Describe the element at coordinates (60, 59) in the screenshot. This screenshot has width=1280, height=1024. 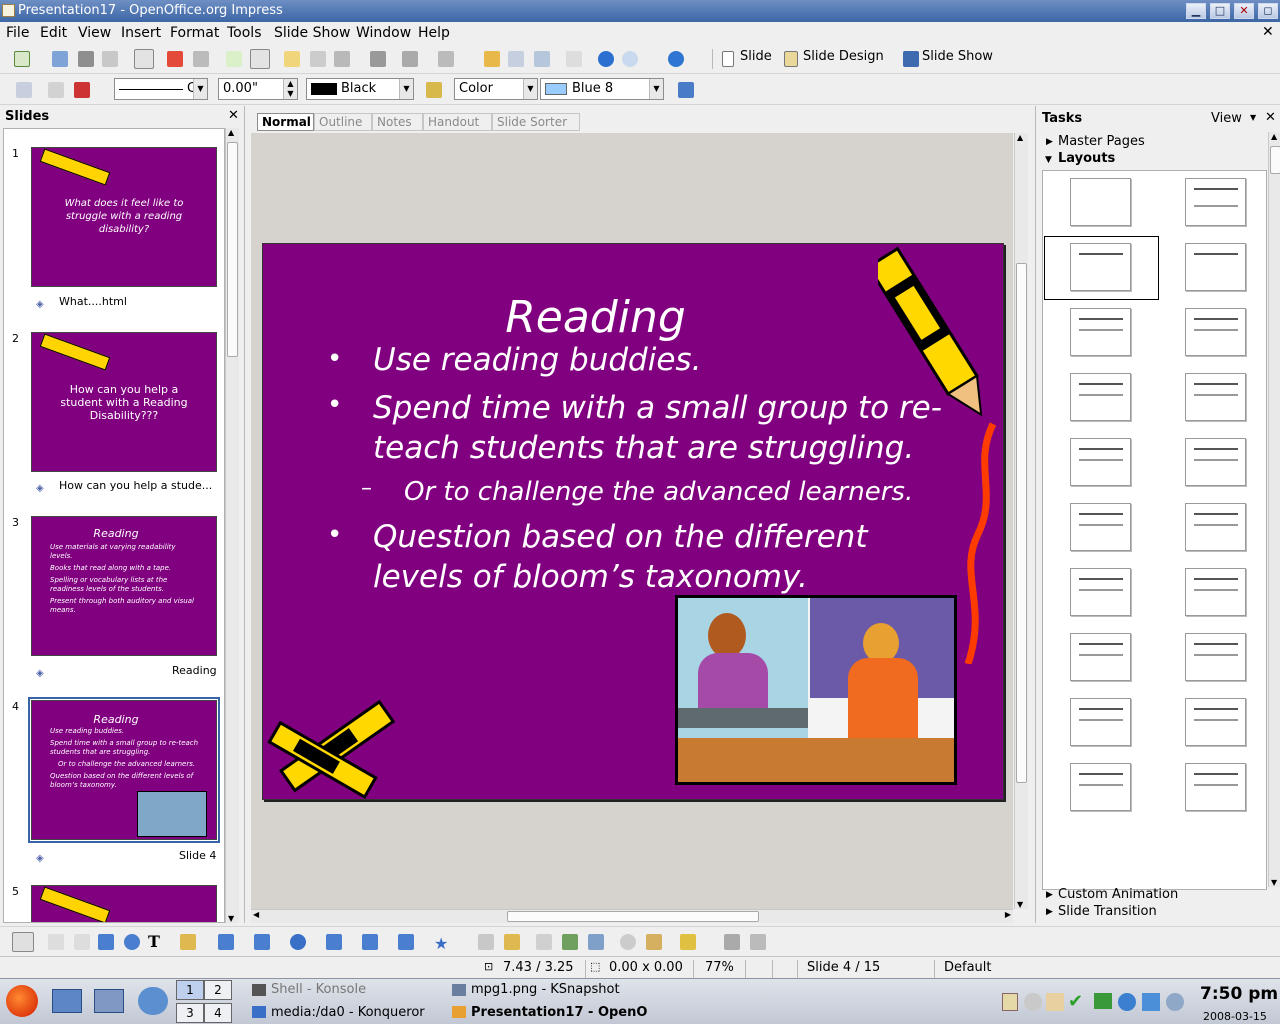
I see `open-icon` at that location.